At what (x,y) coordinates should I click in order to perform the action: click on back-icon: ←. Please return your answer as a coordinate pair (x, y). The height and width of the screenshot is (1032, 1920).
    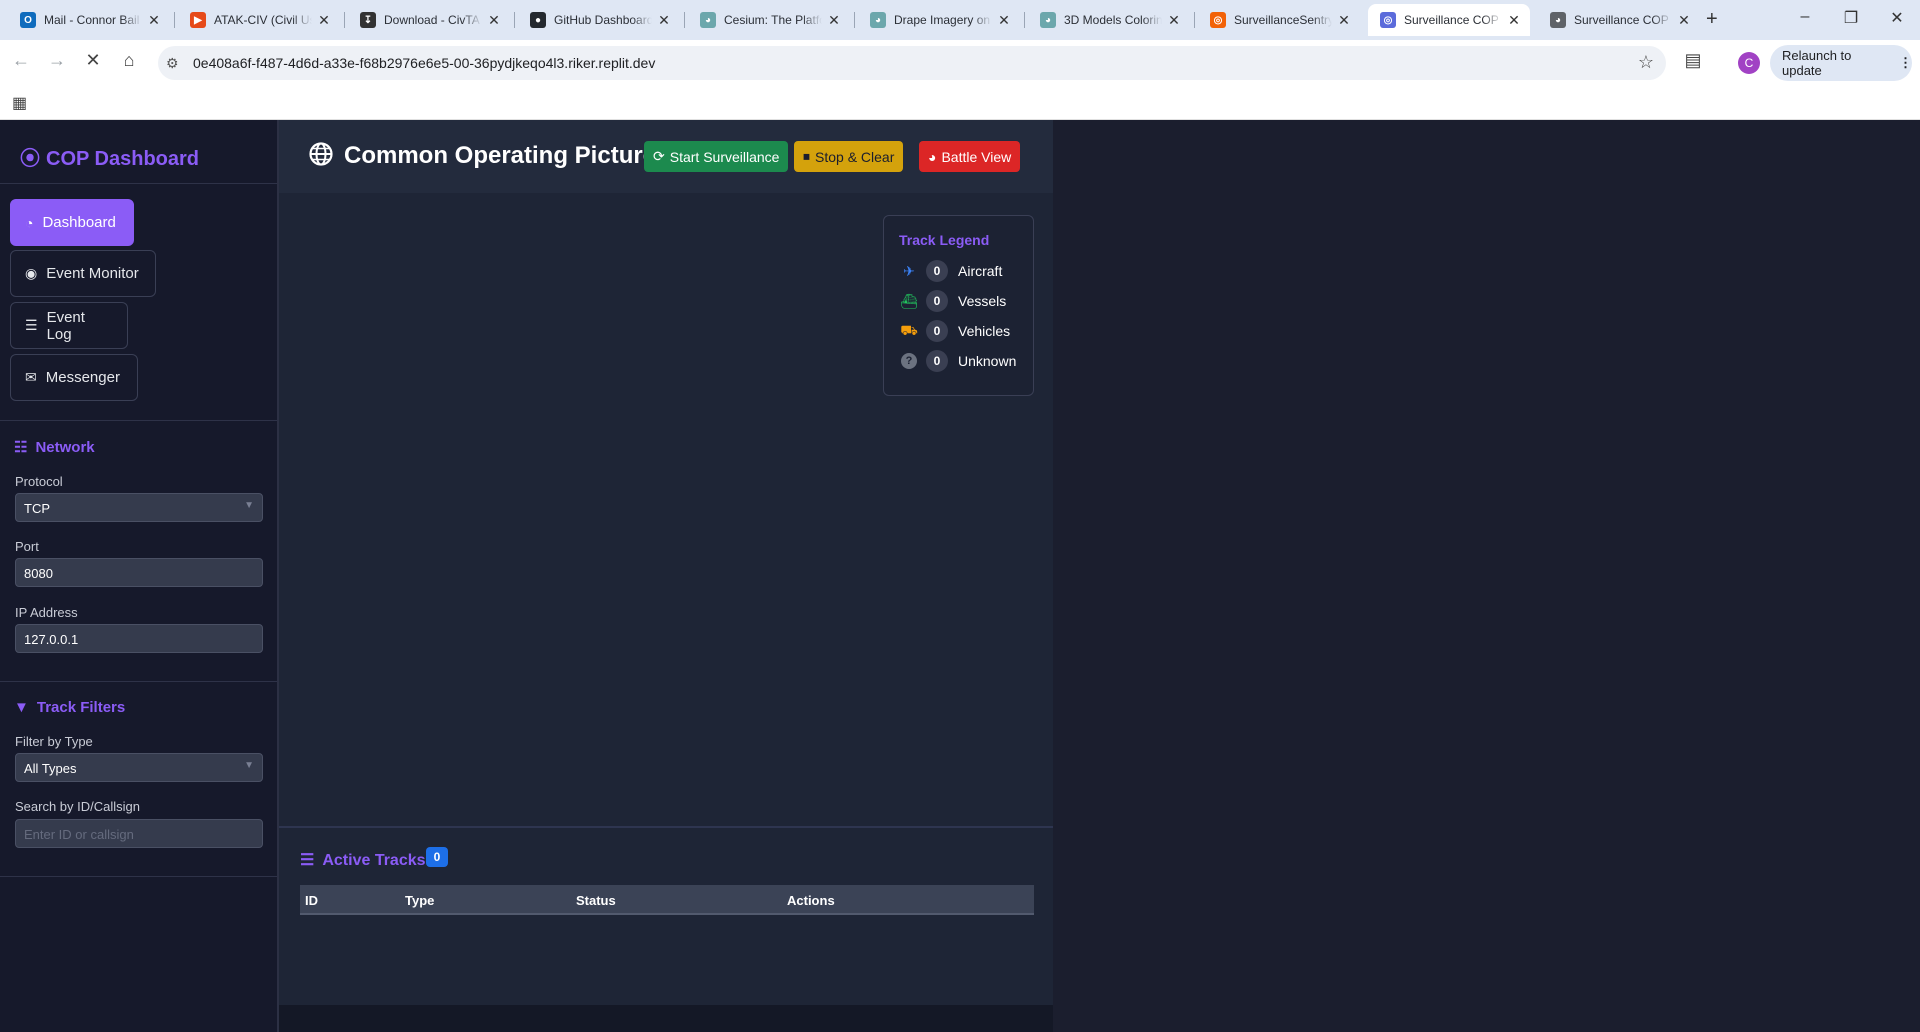
    Looking at the image, I should click on (21, 60).